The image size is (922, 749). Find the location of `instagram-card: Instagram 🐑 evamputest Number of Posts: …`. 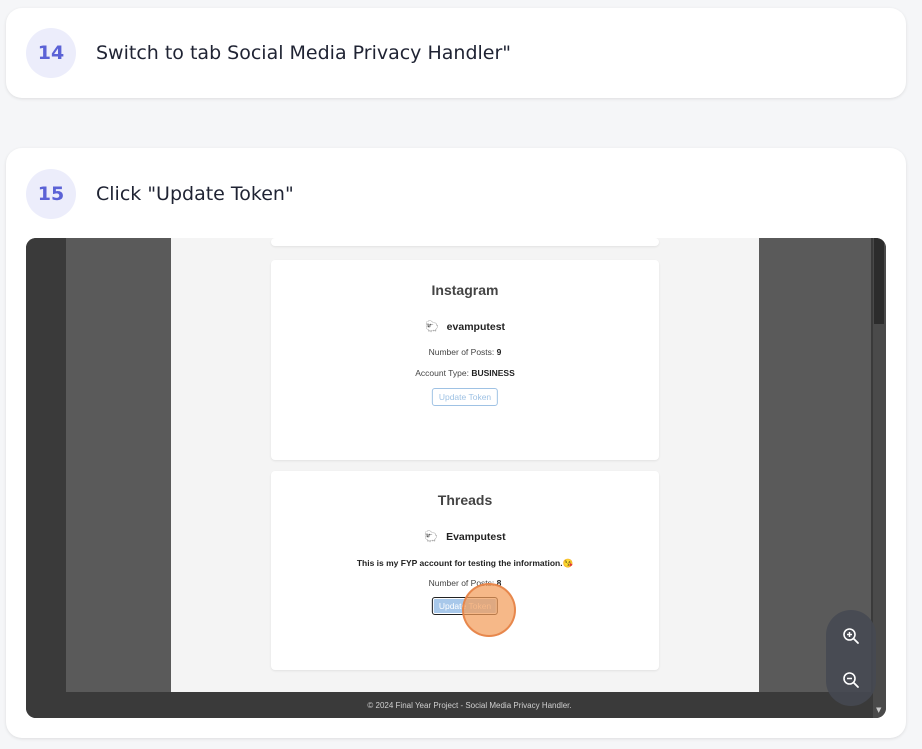

instagram-card: Instagram 🐑 evamputest Number of Posts: … is located at coordinates (465, 360).